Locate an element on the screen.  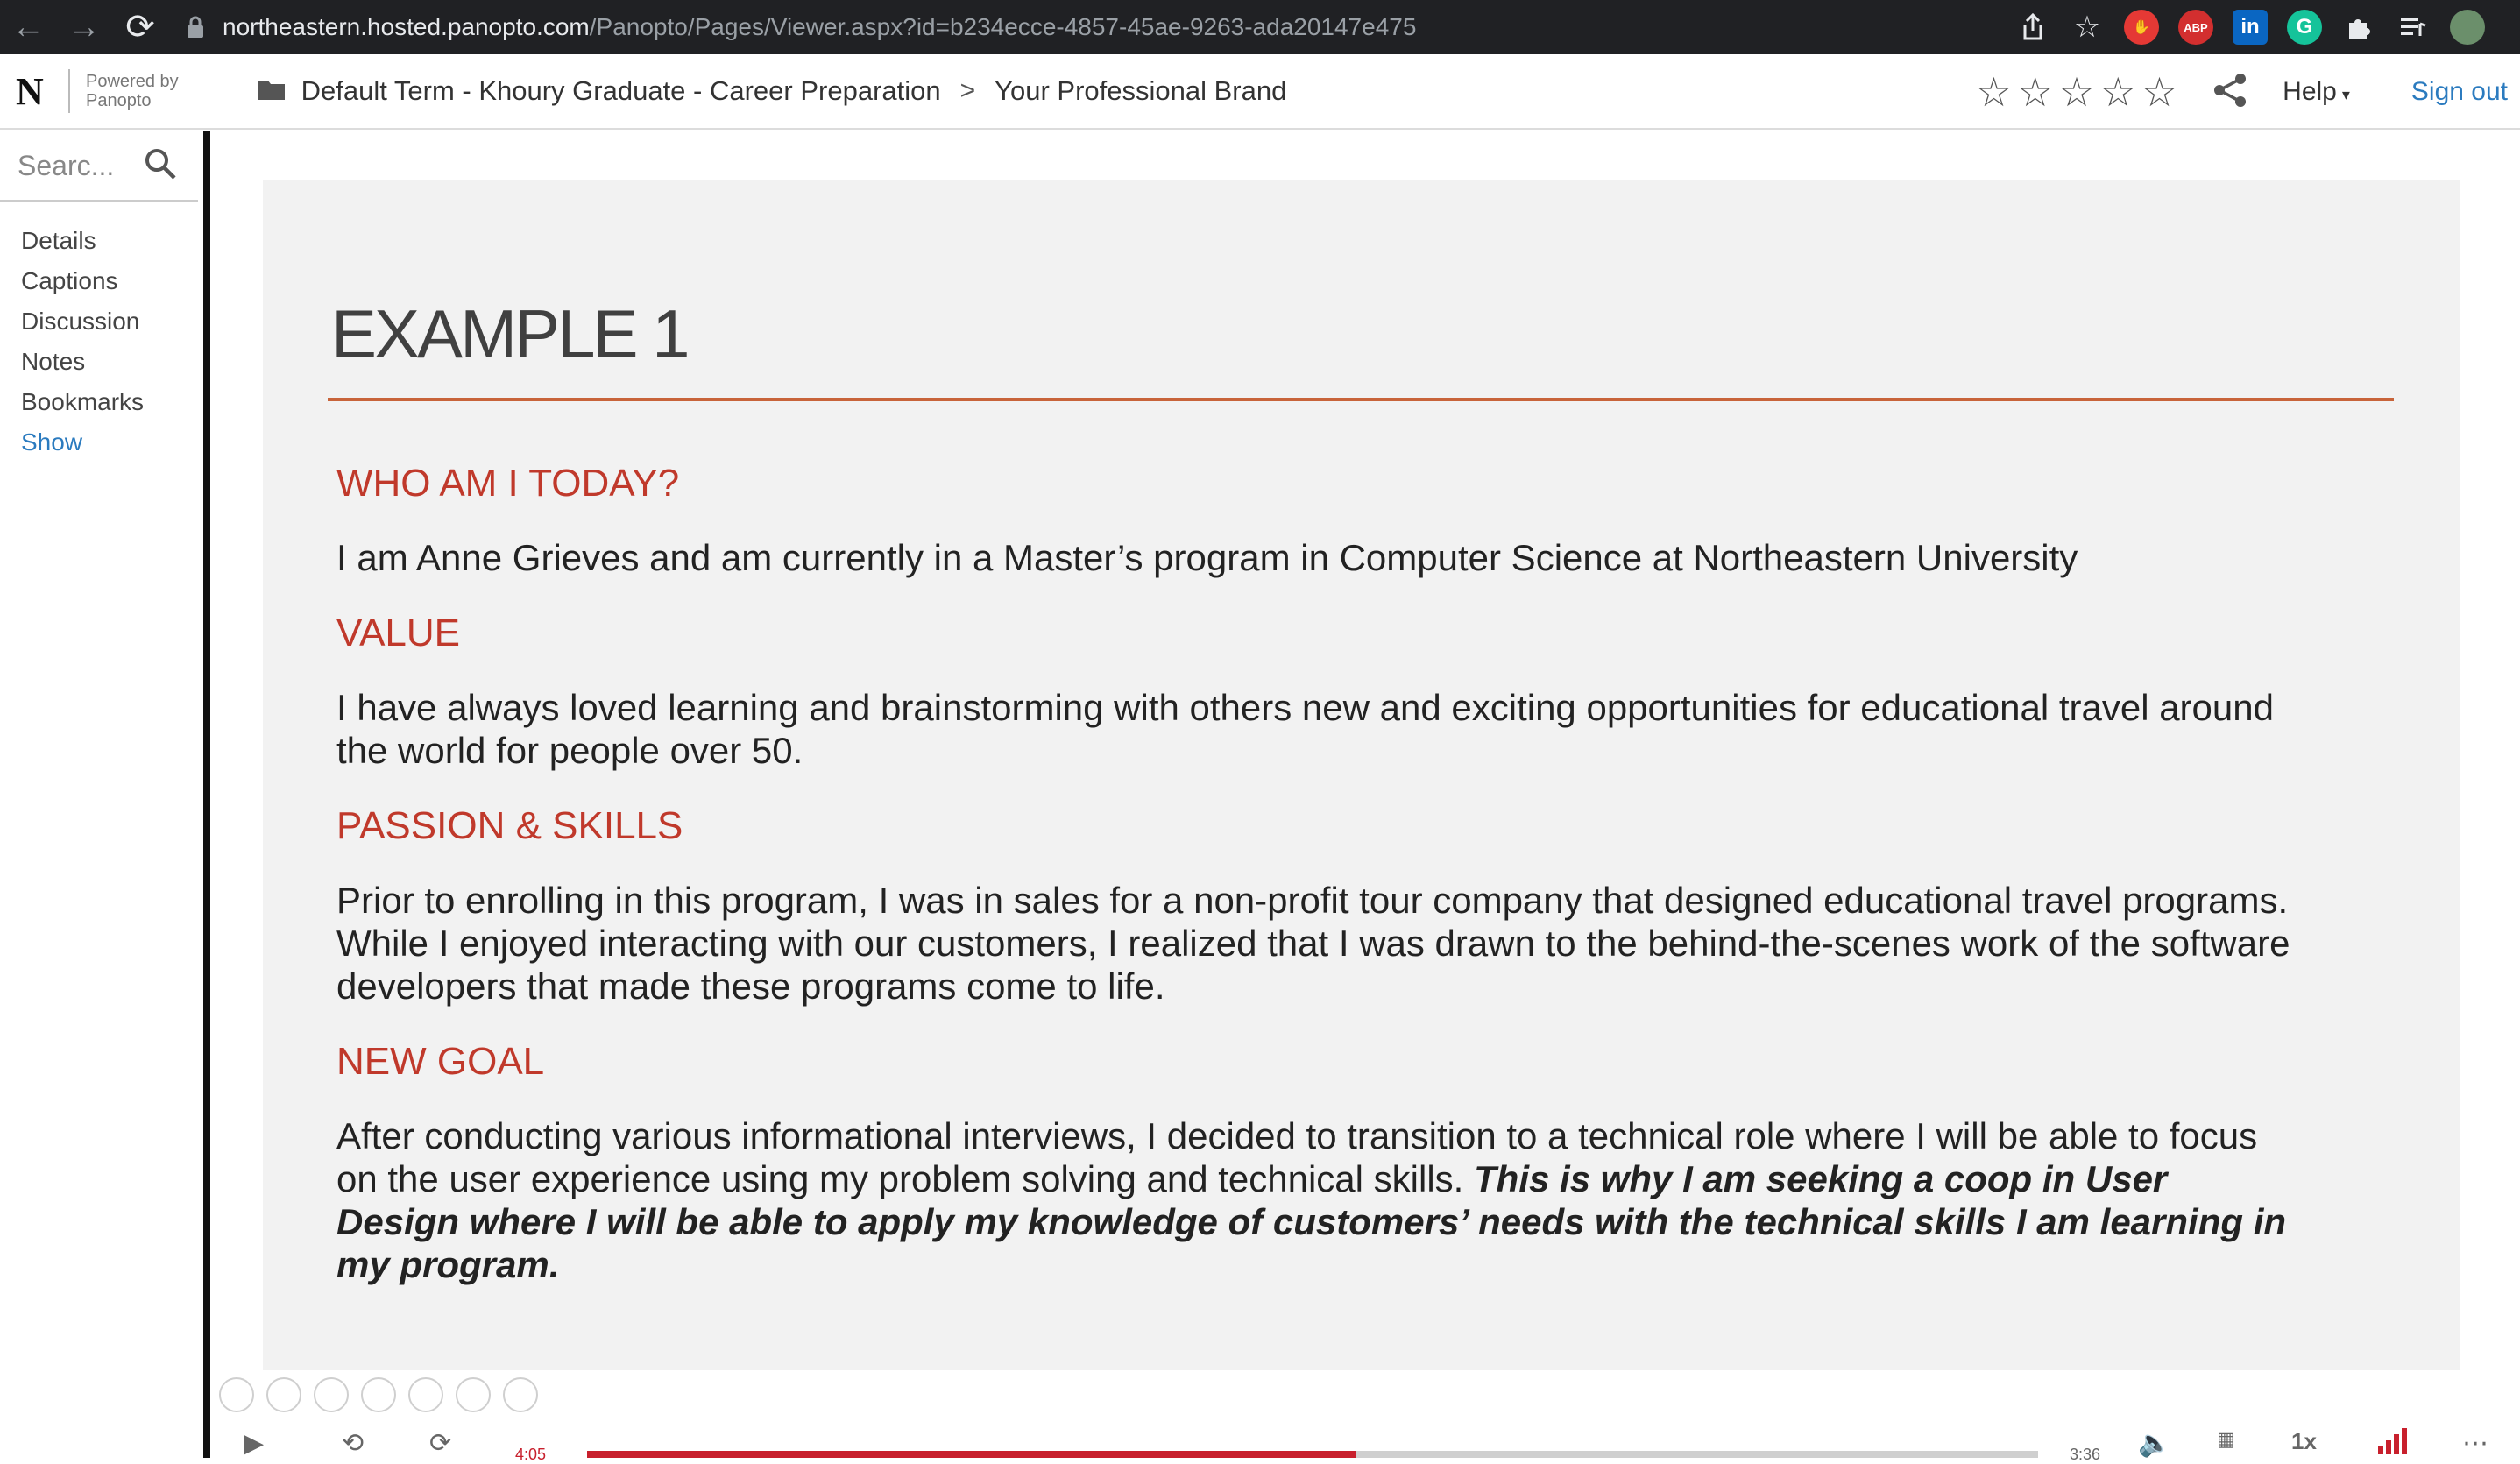
linkedin-icon: in is located at coordinates (2250, 27).